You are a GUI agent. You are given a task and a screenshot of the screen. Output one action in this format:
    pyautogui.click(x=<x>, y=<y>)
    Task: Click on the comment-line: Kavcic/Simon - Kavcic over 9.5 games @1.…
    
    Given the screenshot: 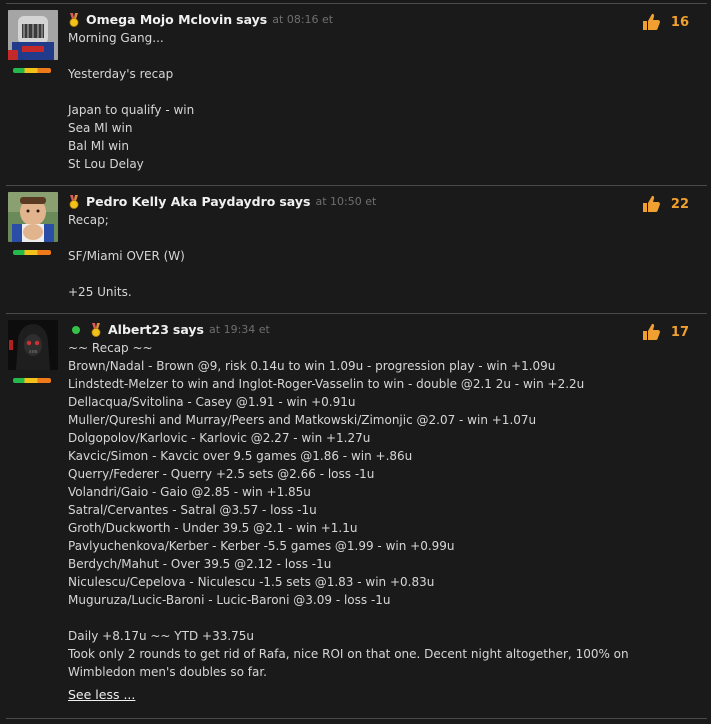 What is the action you would take?
    pyautogui.click(x=240, y=456)
    